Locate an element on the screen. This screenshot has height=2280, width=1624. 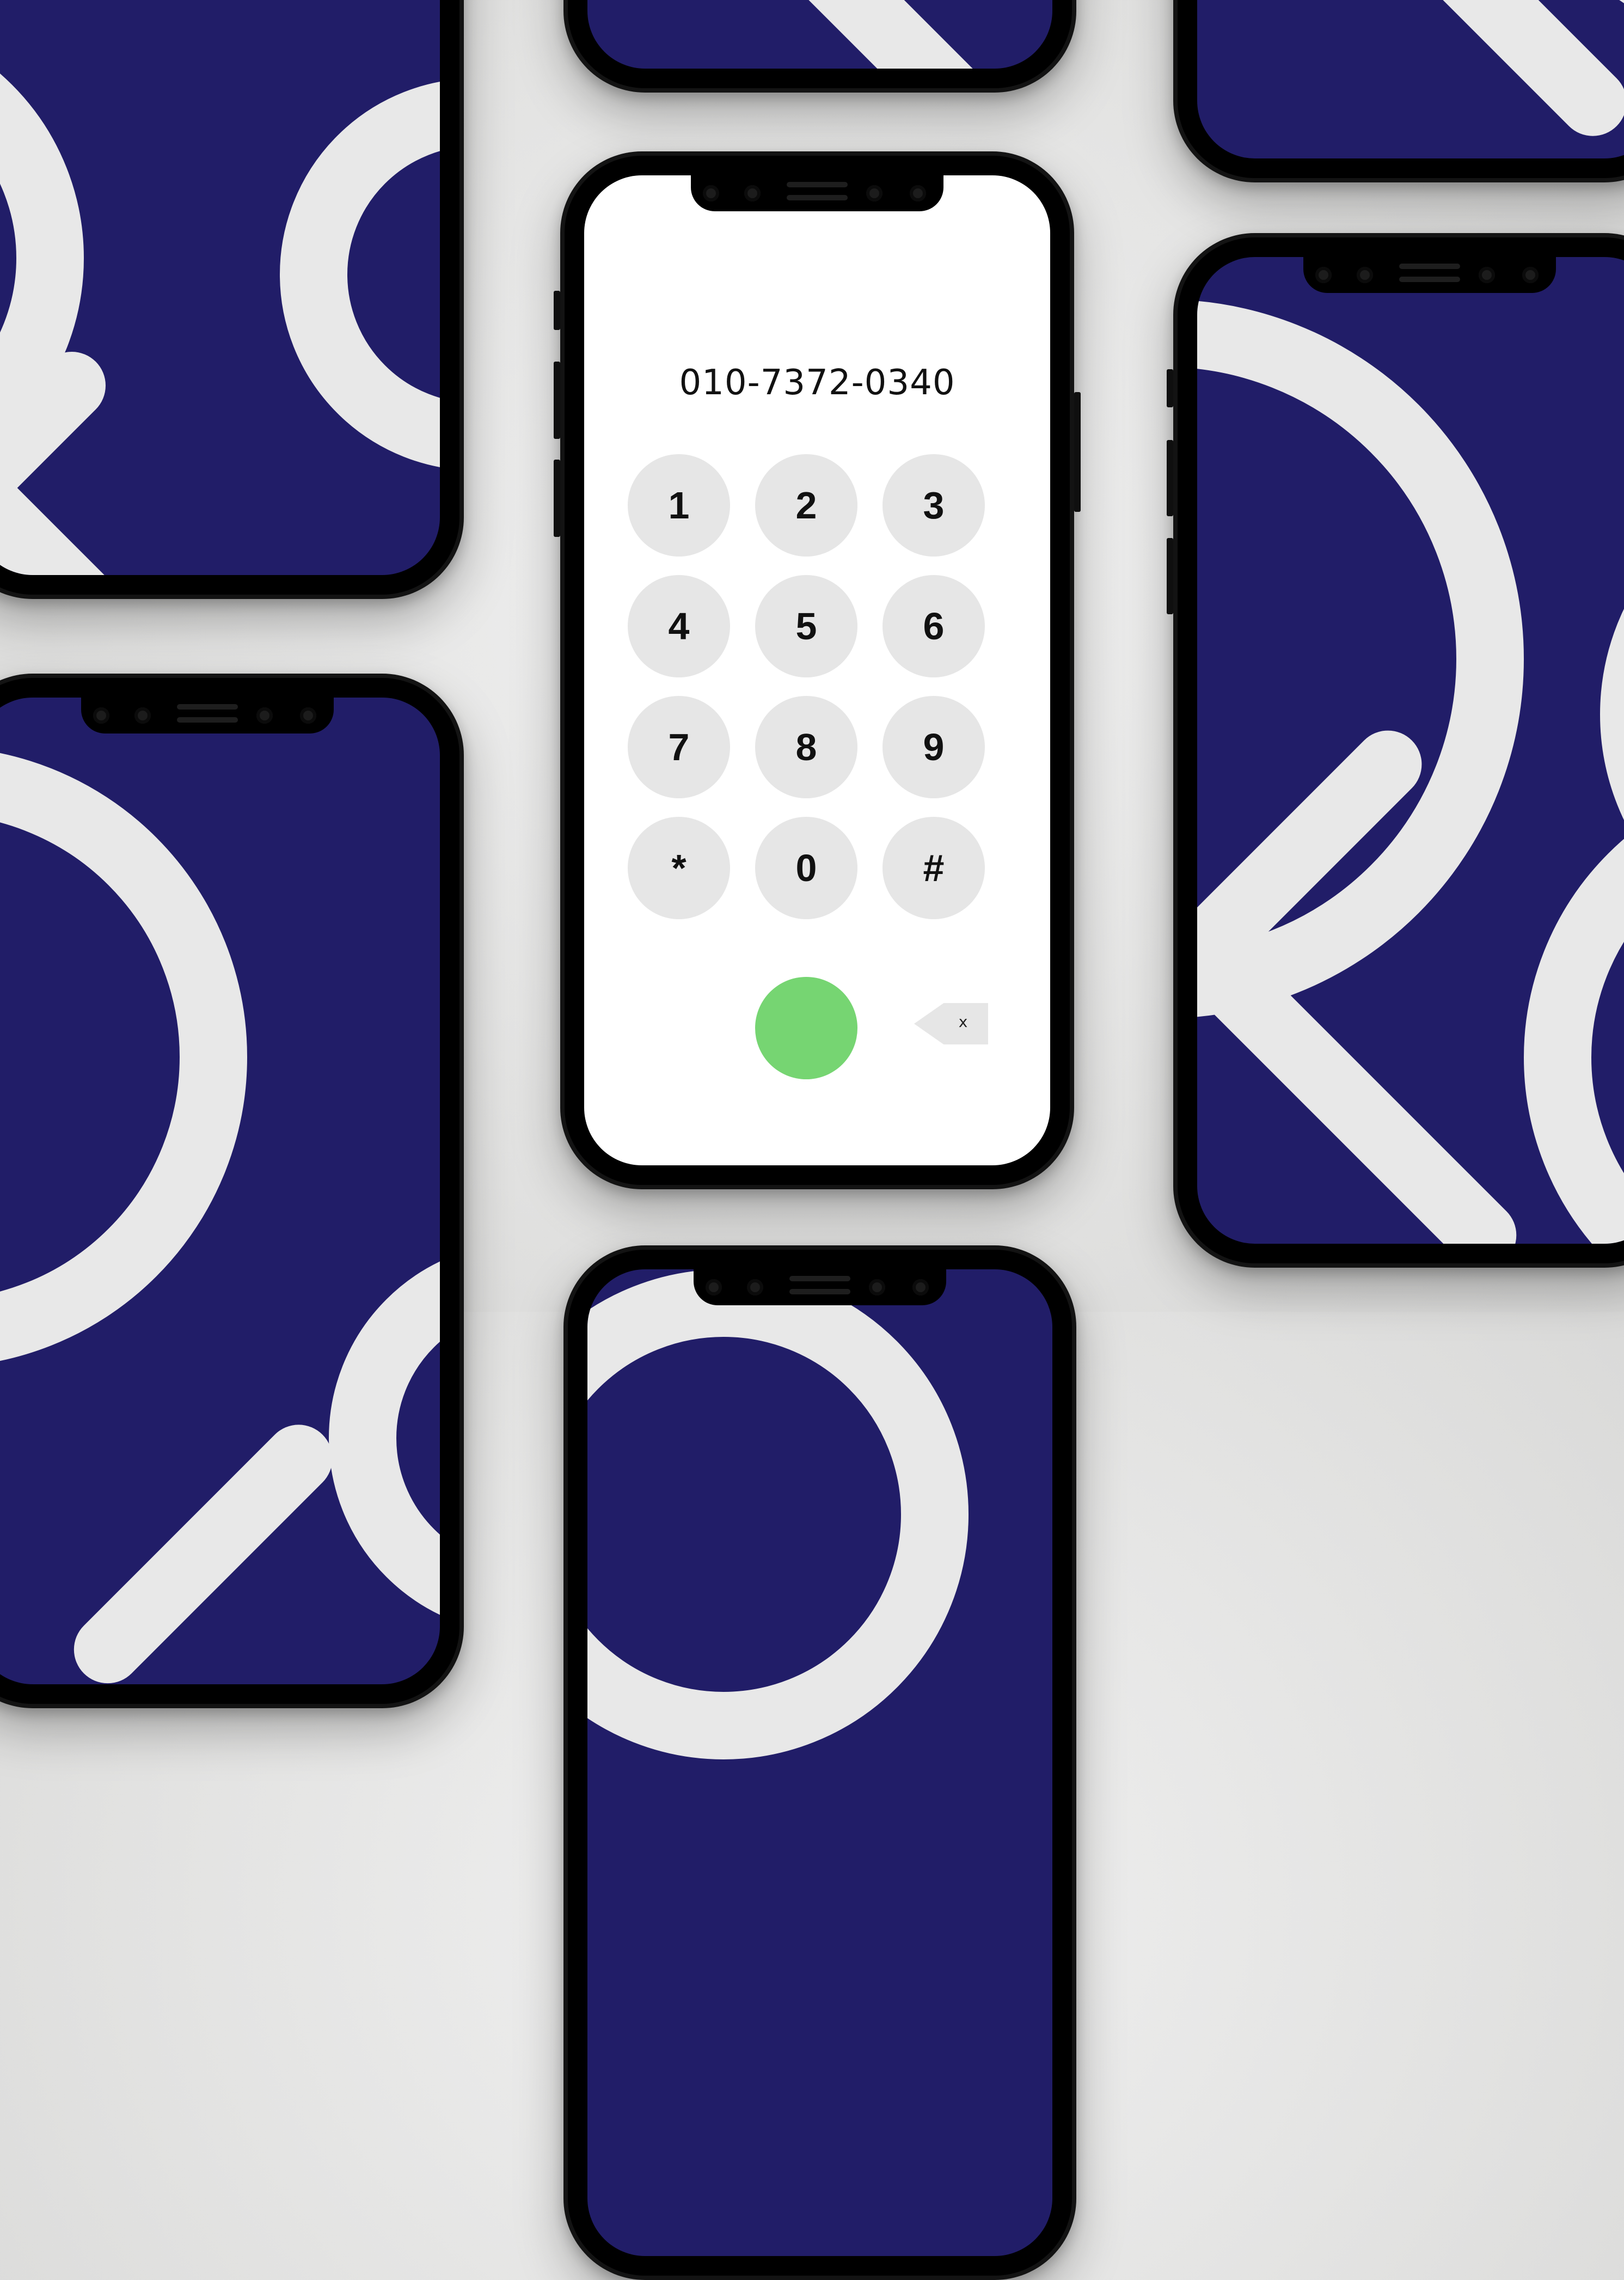
main-phone: 010-7372-0340 1 2 3 4 5 6 7 8 9 * 0 # x is located at coordinates (817, 670).